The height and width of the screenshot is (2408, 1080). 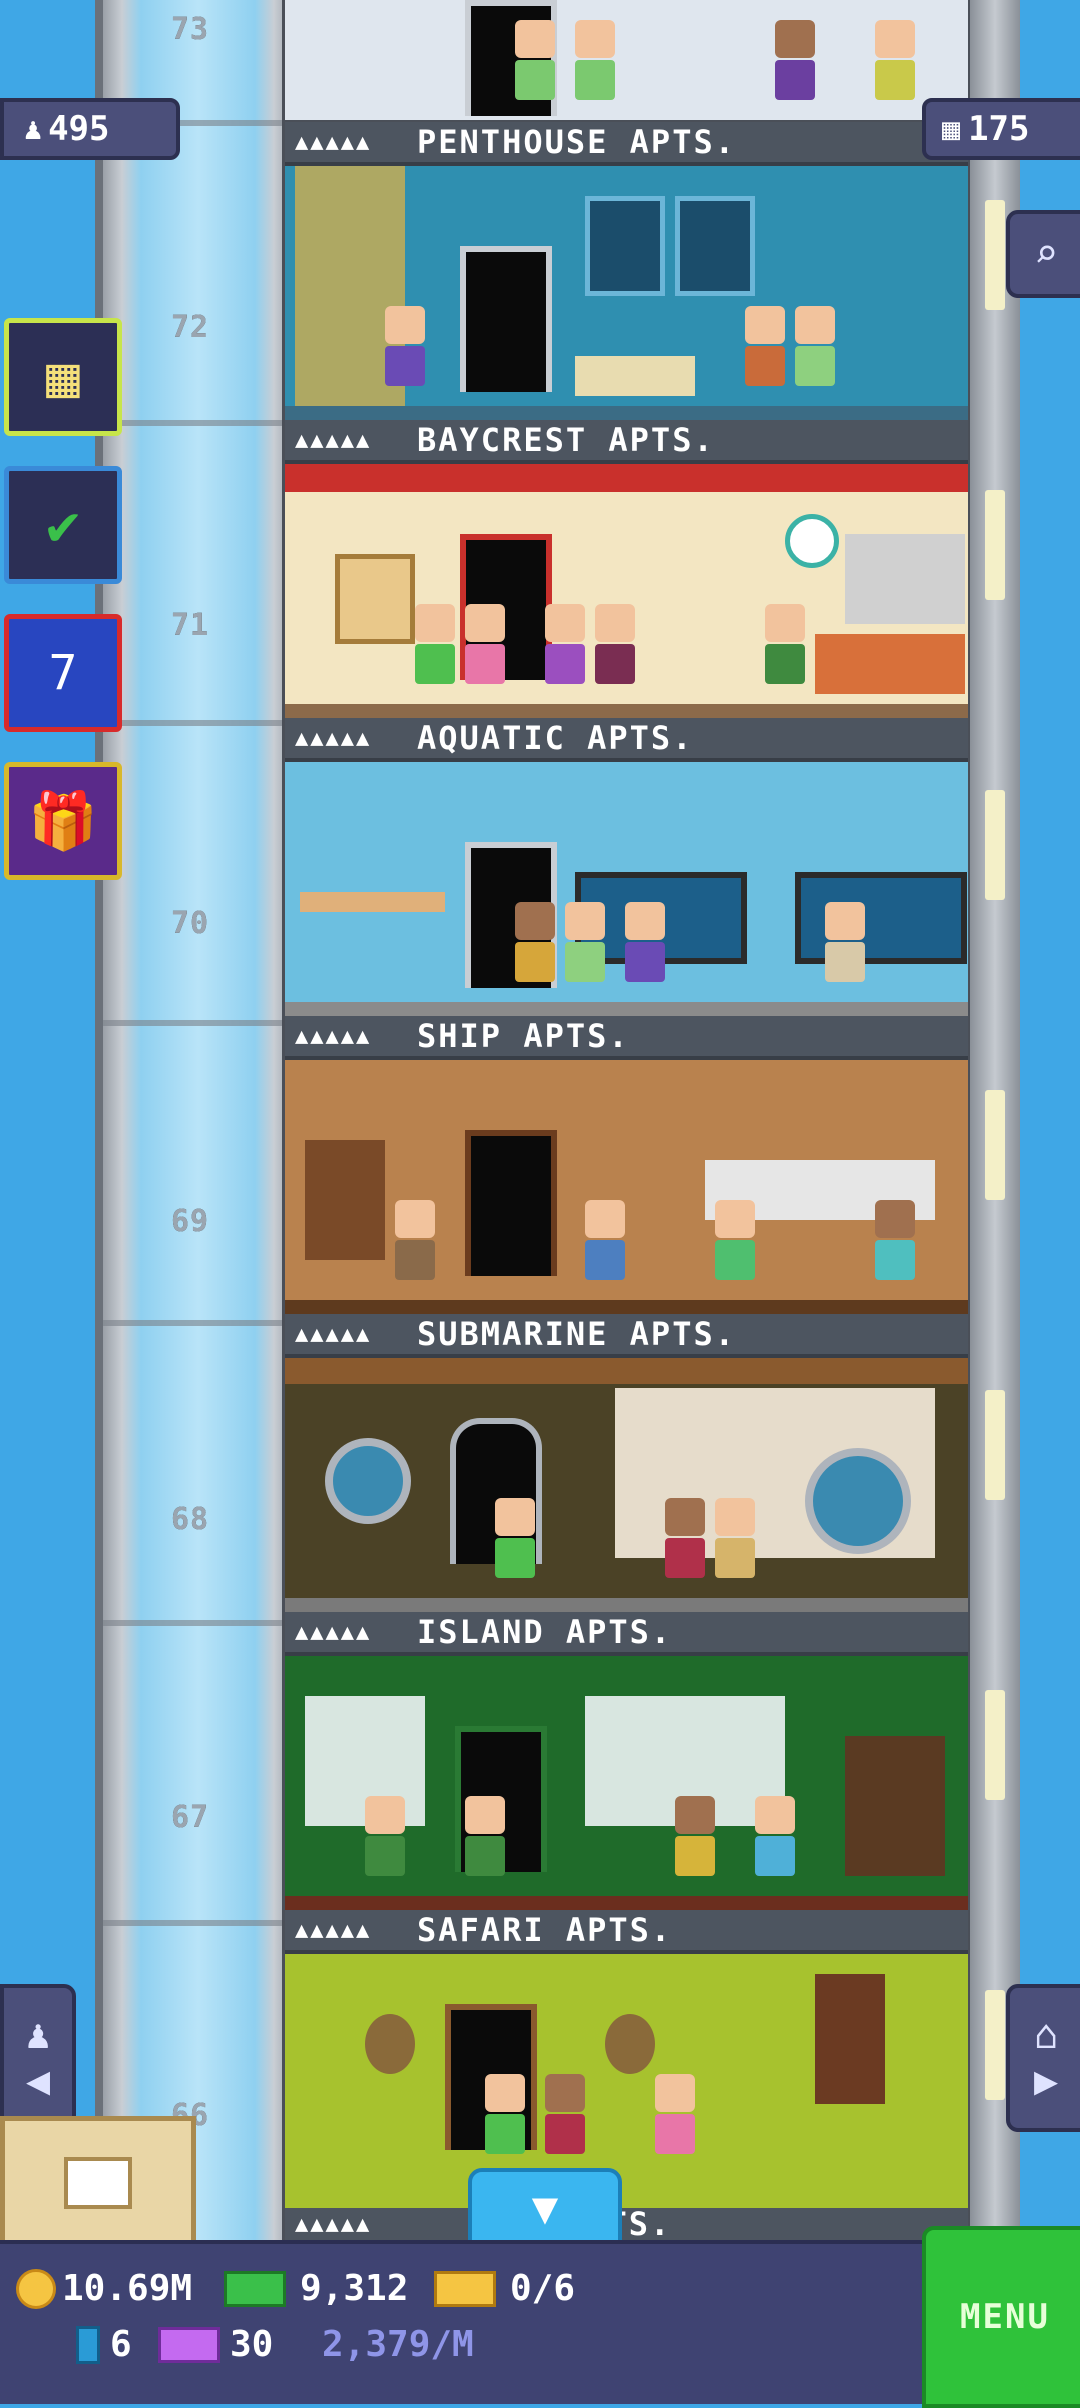 I want to click on scroll-down-button: ▼, so click(x=545, y=2208).